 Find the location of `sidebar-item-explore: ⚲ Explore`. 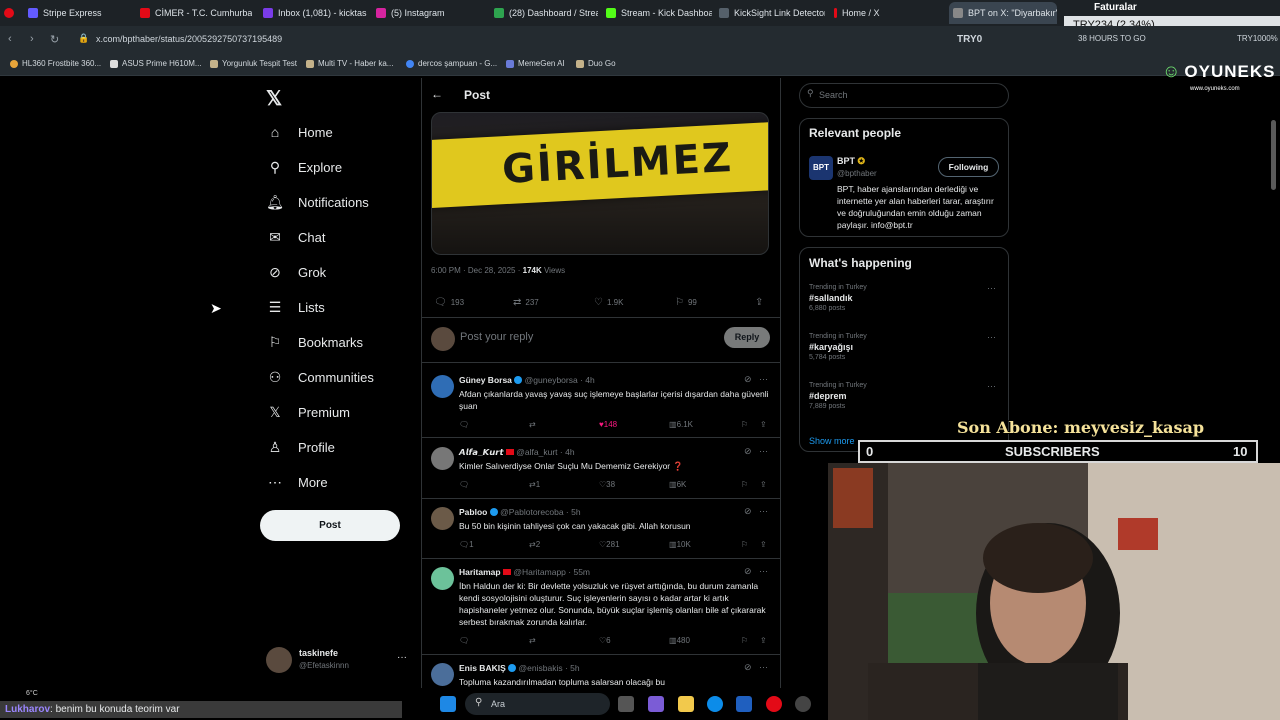

sidebar-item-explore: ⚲ Explore is located at coordinates (304, 167).